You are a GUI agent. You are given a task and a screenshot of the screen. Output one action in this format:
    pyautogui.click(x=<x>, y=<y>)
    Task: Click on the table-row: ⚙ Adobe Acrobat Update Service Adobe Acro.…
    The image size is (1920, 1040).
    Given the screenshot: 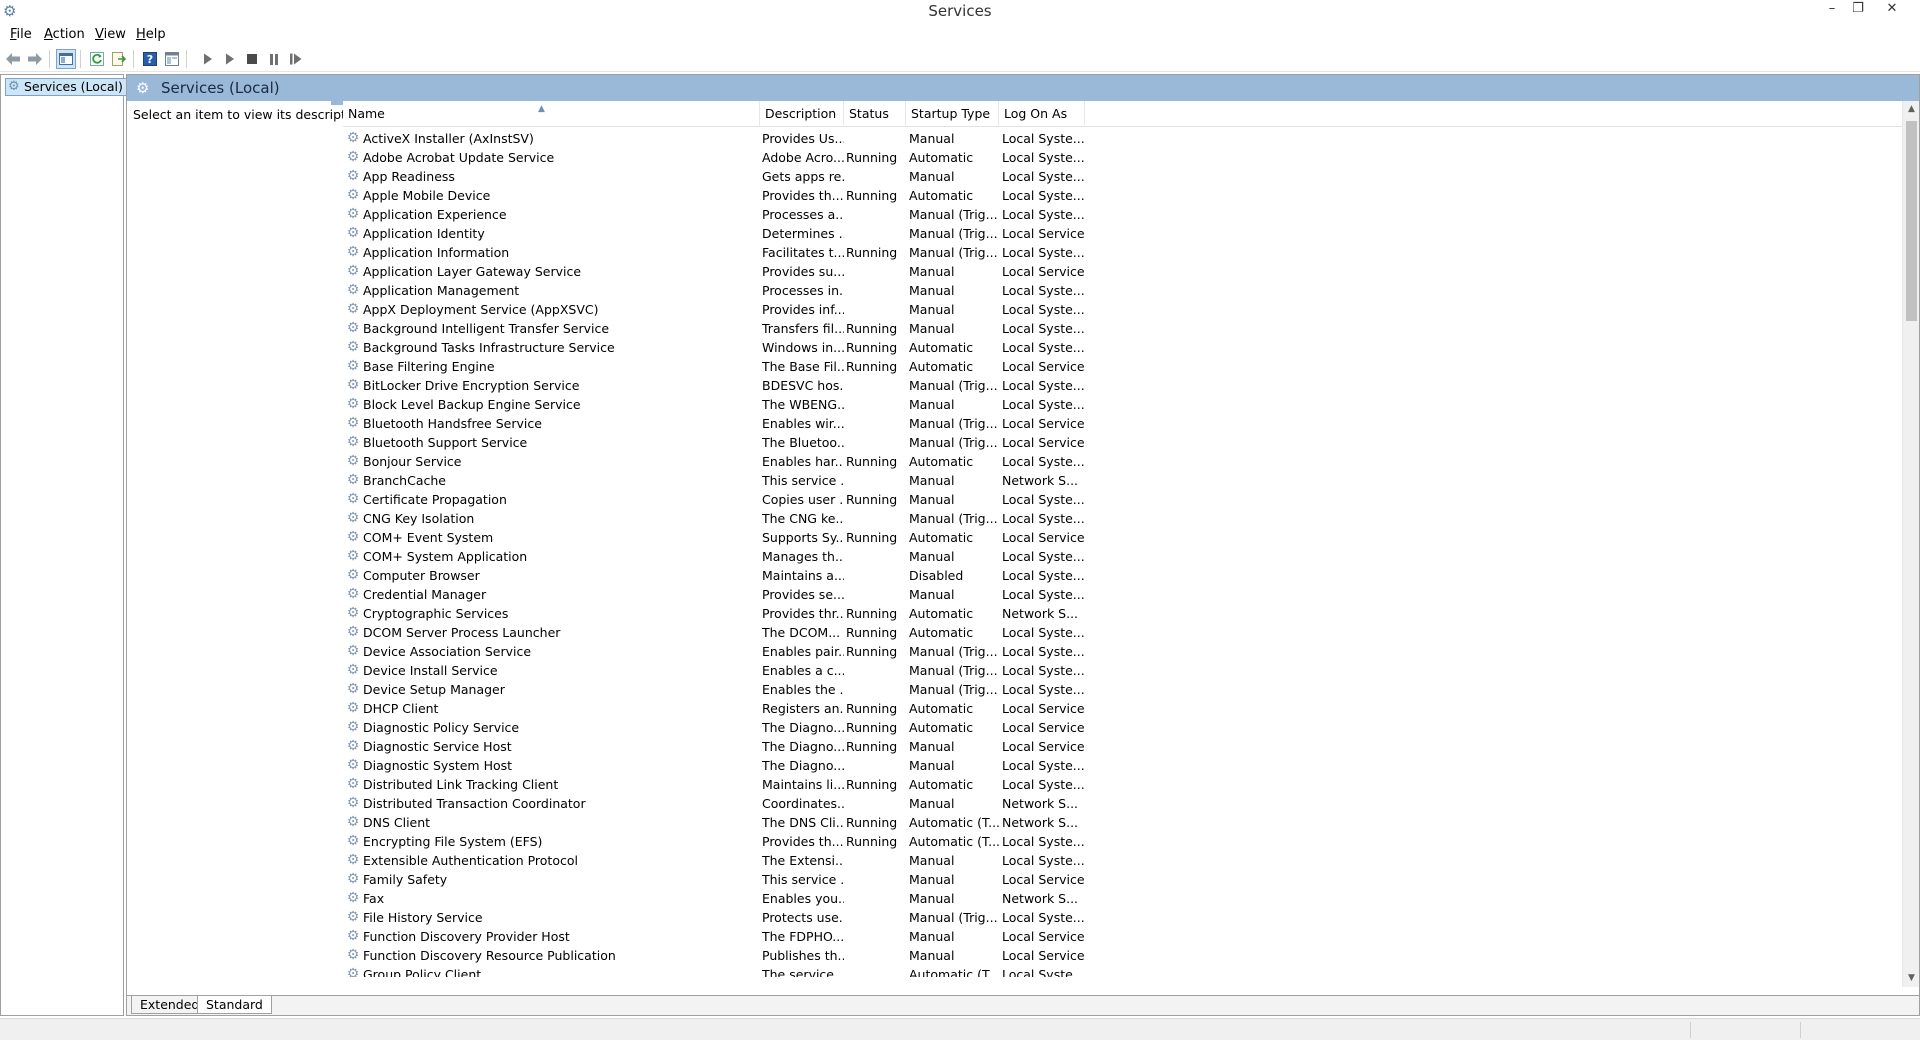 What is the action you would take?
    pyautogui.click(x=1131, y=157)
    